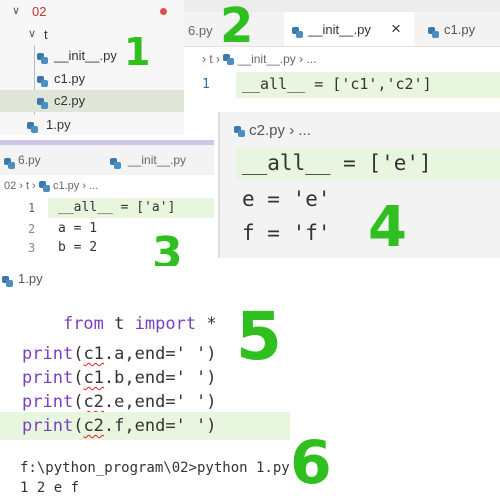 This screenshot has height=500, width=500. Describe the element at coordinates (58, 124) in the screenshot. I see `file-name: 1.py` at that location.